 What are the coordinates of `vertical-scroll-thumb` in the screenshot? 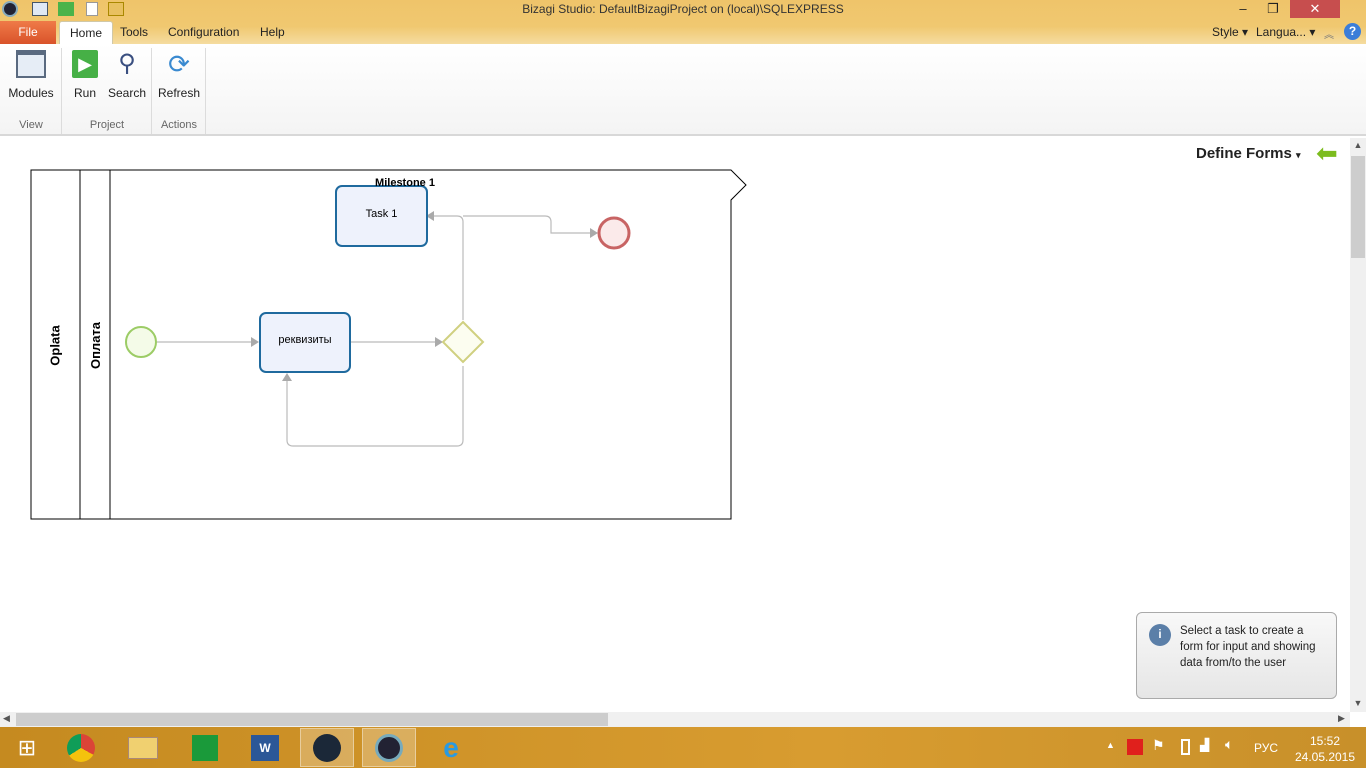 It's located at (1358, 207).